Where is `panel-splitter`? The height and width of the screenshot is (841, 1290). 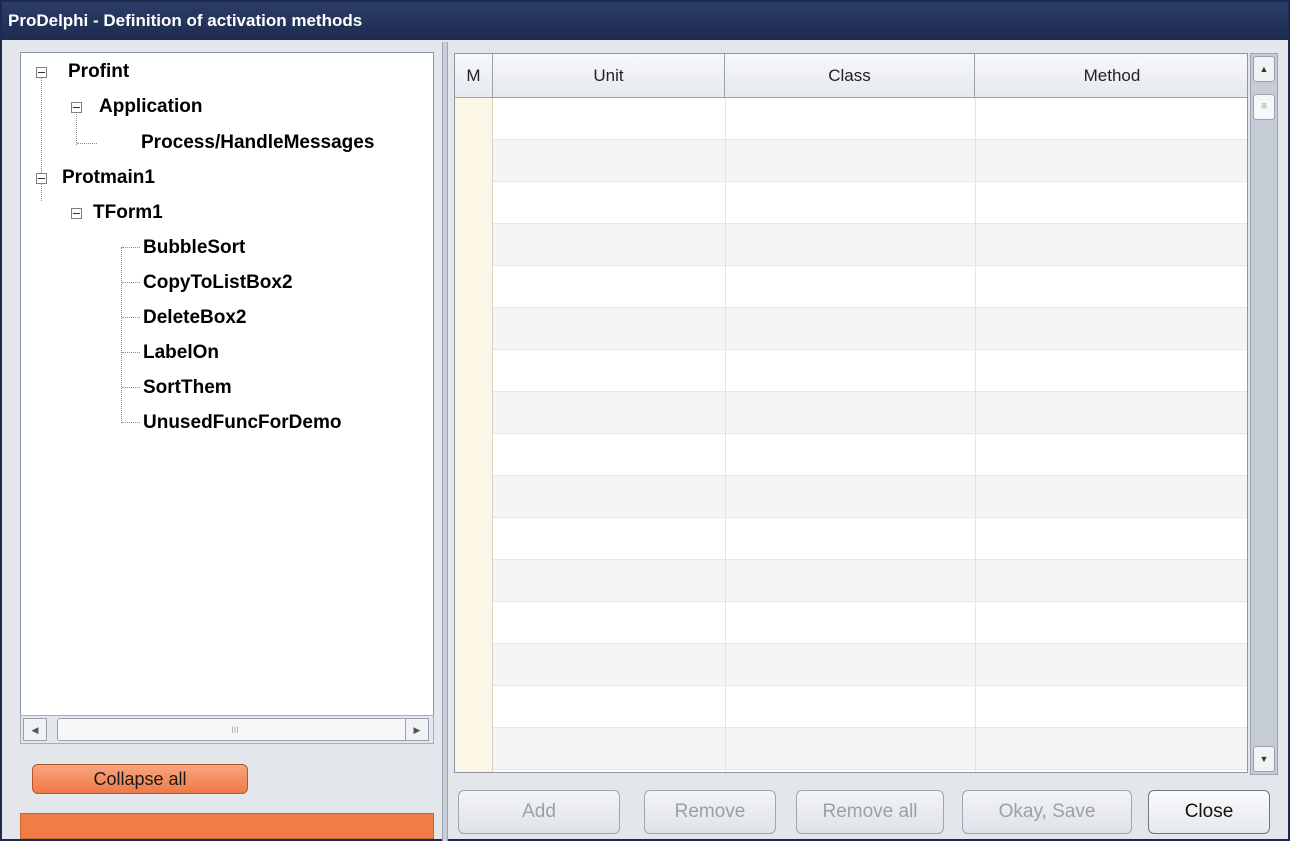 panel-splitter is located at coordinates (445, 441).